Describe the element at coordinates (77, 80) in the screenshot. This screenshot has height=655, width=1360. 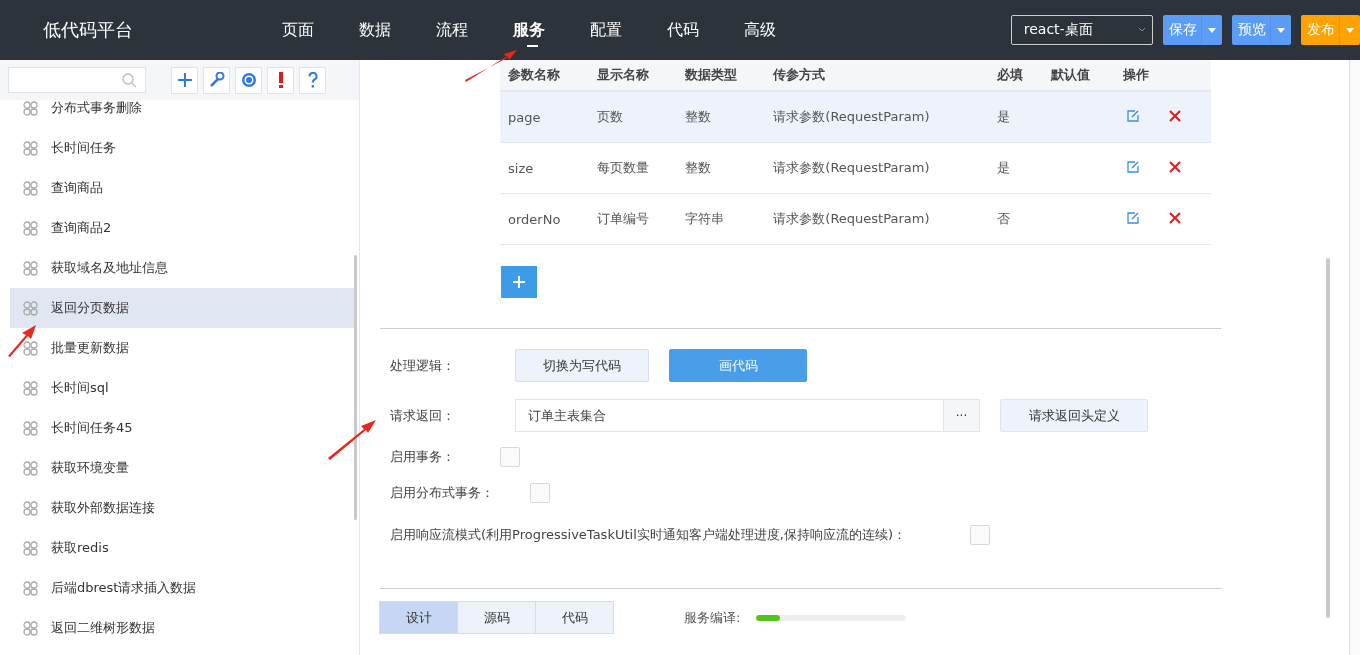
I see `search-field` at that location.